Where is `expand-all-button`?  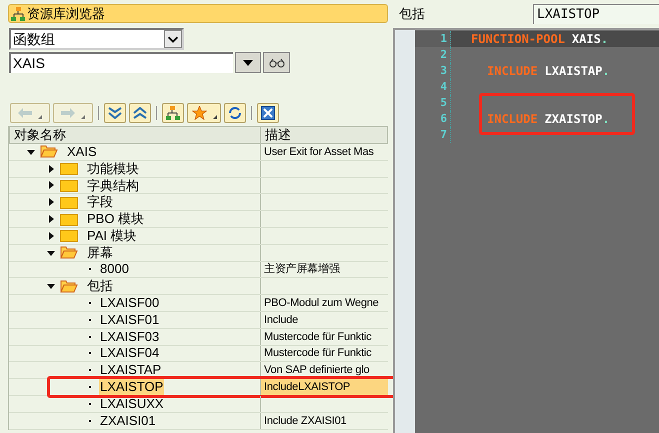 expand-all-button is located at coordinates (115, 113).